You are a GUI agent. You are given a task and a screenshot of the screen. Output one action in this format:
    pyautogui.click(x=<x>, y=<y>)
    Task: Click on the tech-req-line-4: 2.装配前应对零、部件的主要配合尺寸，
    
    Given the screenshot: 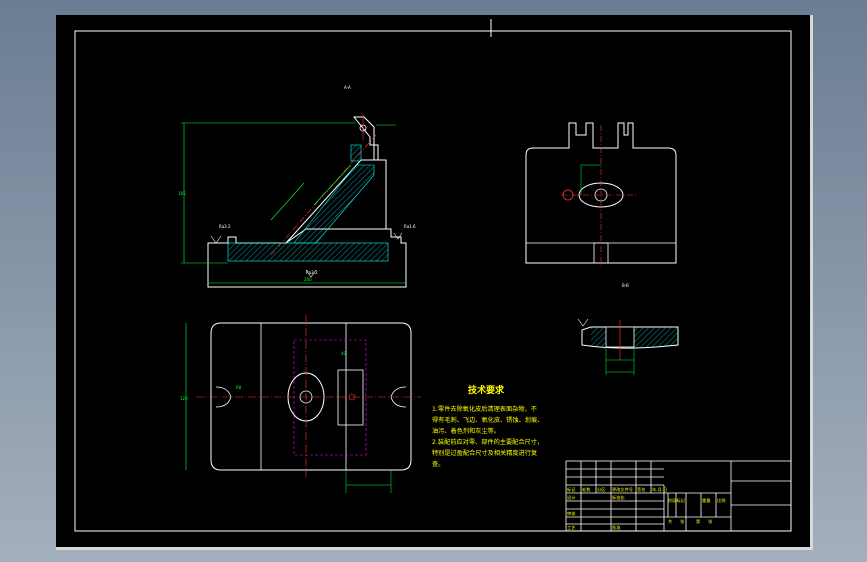 What is the action you would take?
    pyautogui.click(x=487, y=442)
    